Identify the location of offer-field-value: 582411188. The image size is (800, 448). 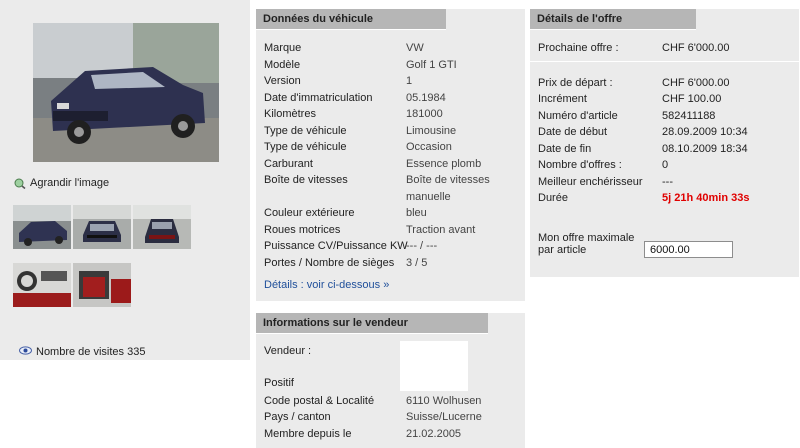
(689, 116).